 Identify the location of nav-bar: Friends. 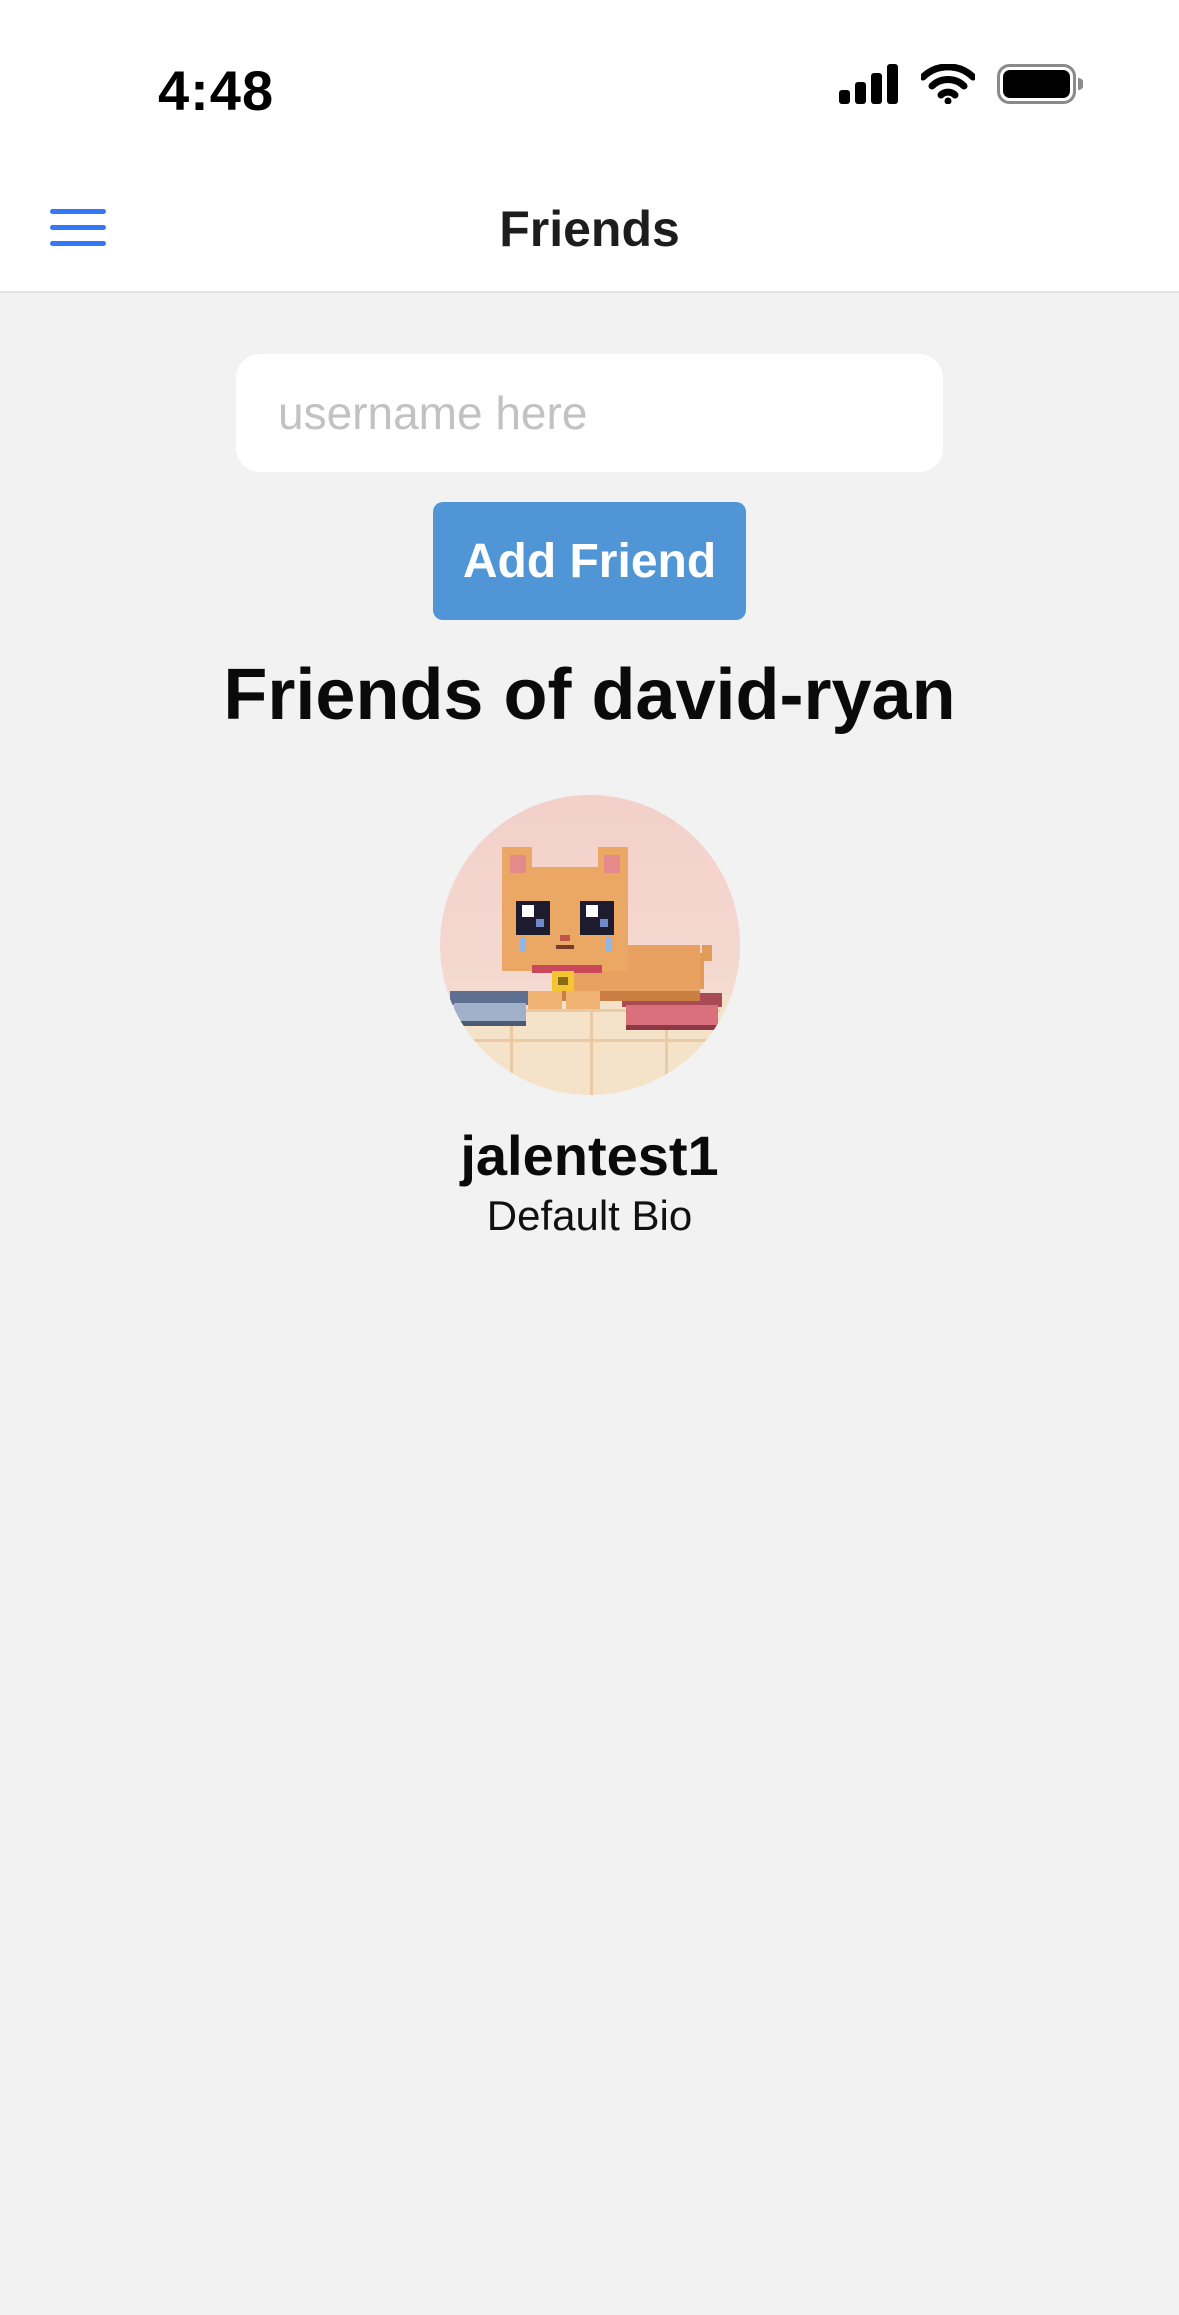
(589, 231).